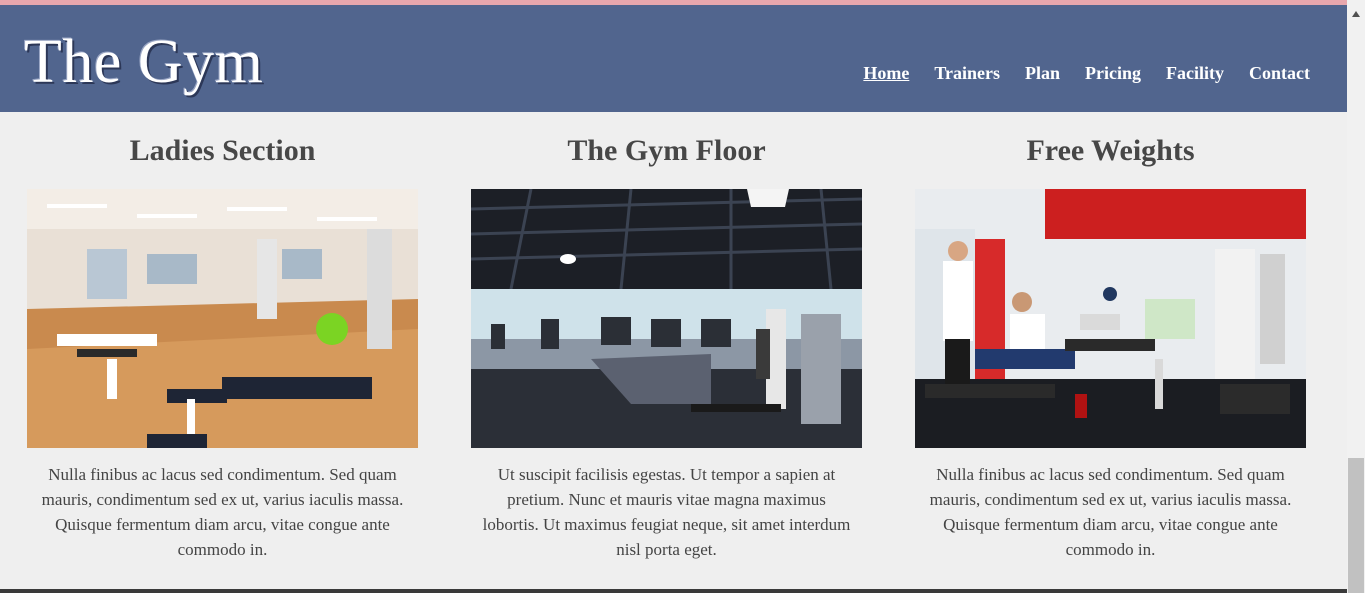 Image resolution: width=1365 pixels, height=593 pixels. Describe the element at coordinates (967, 73) in the screenshot. I see `nav-trainers: Trainers` at that location.